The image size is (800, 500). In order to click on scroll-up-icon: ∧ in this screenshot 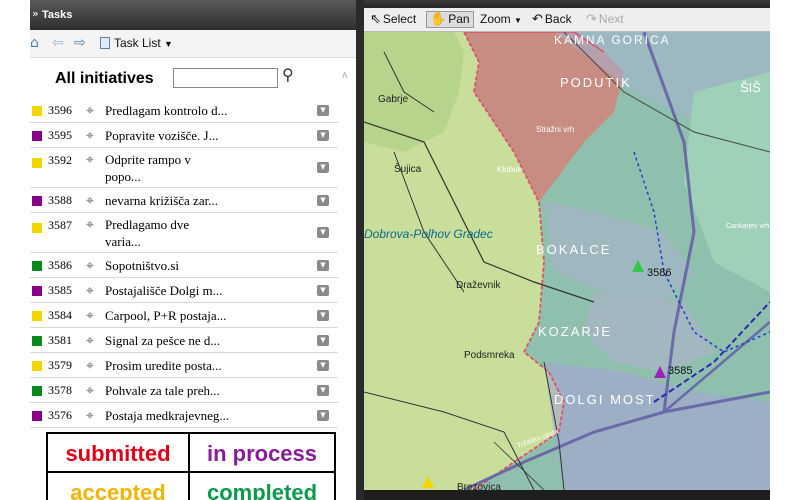, I will do `click(344, 75)`.